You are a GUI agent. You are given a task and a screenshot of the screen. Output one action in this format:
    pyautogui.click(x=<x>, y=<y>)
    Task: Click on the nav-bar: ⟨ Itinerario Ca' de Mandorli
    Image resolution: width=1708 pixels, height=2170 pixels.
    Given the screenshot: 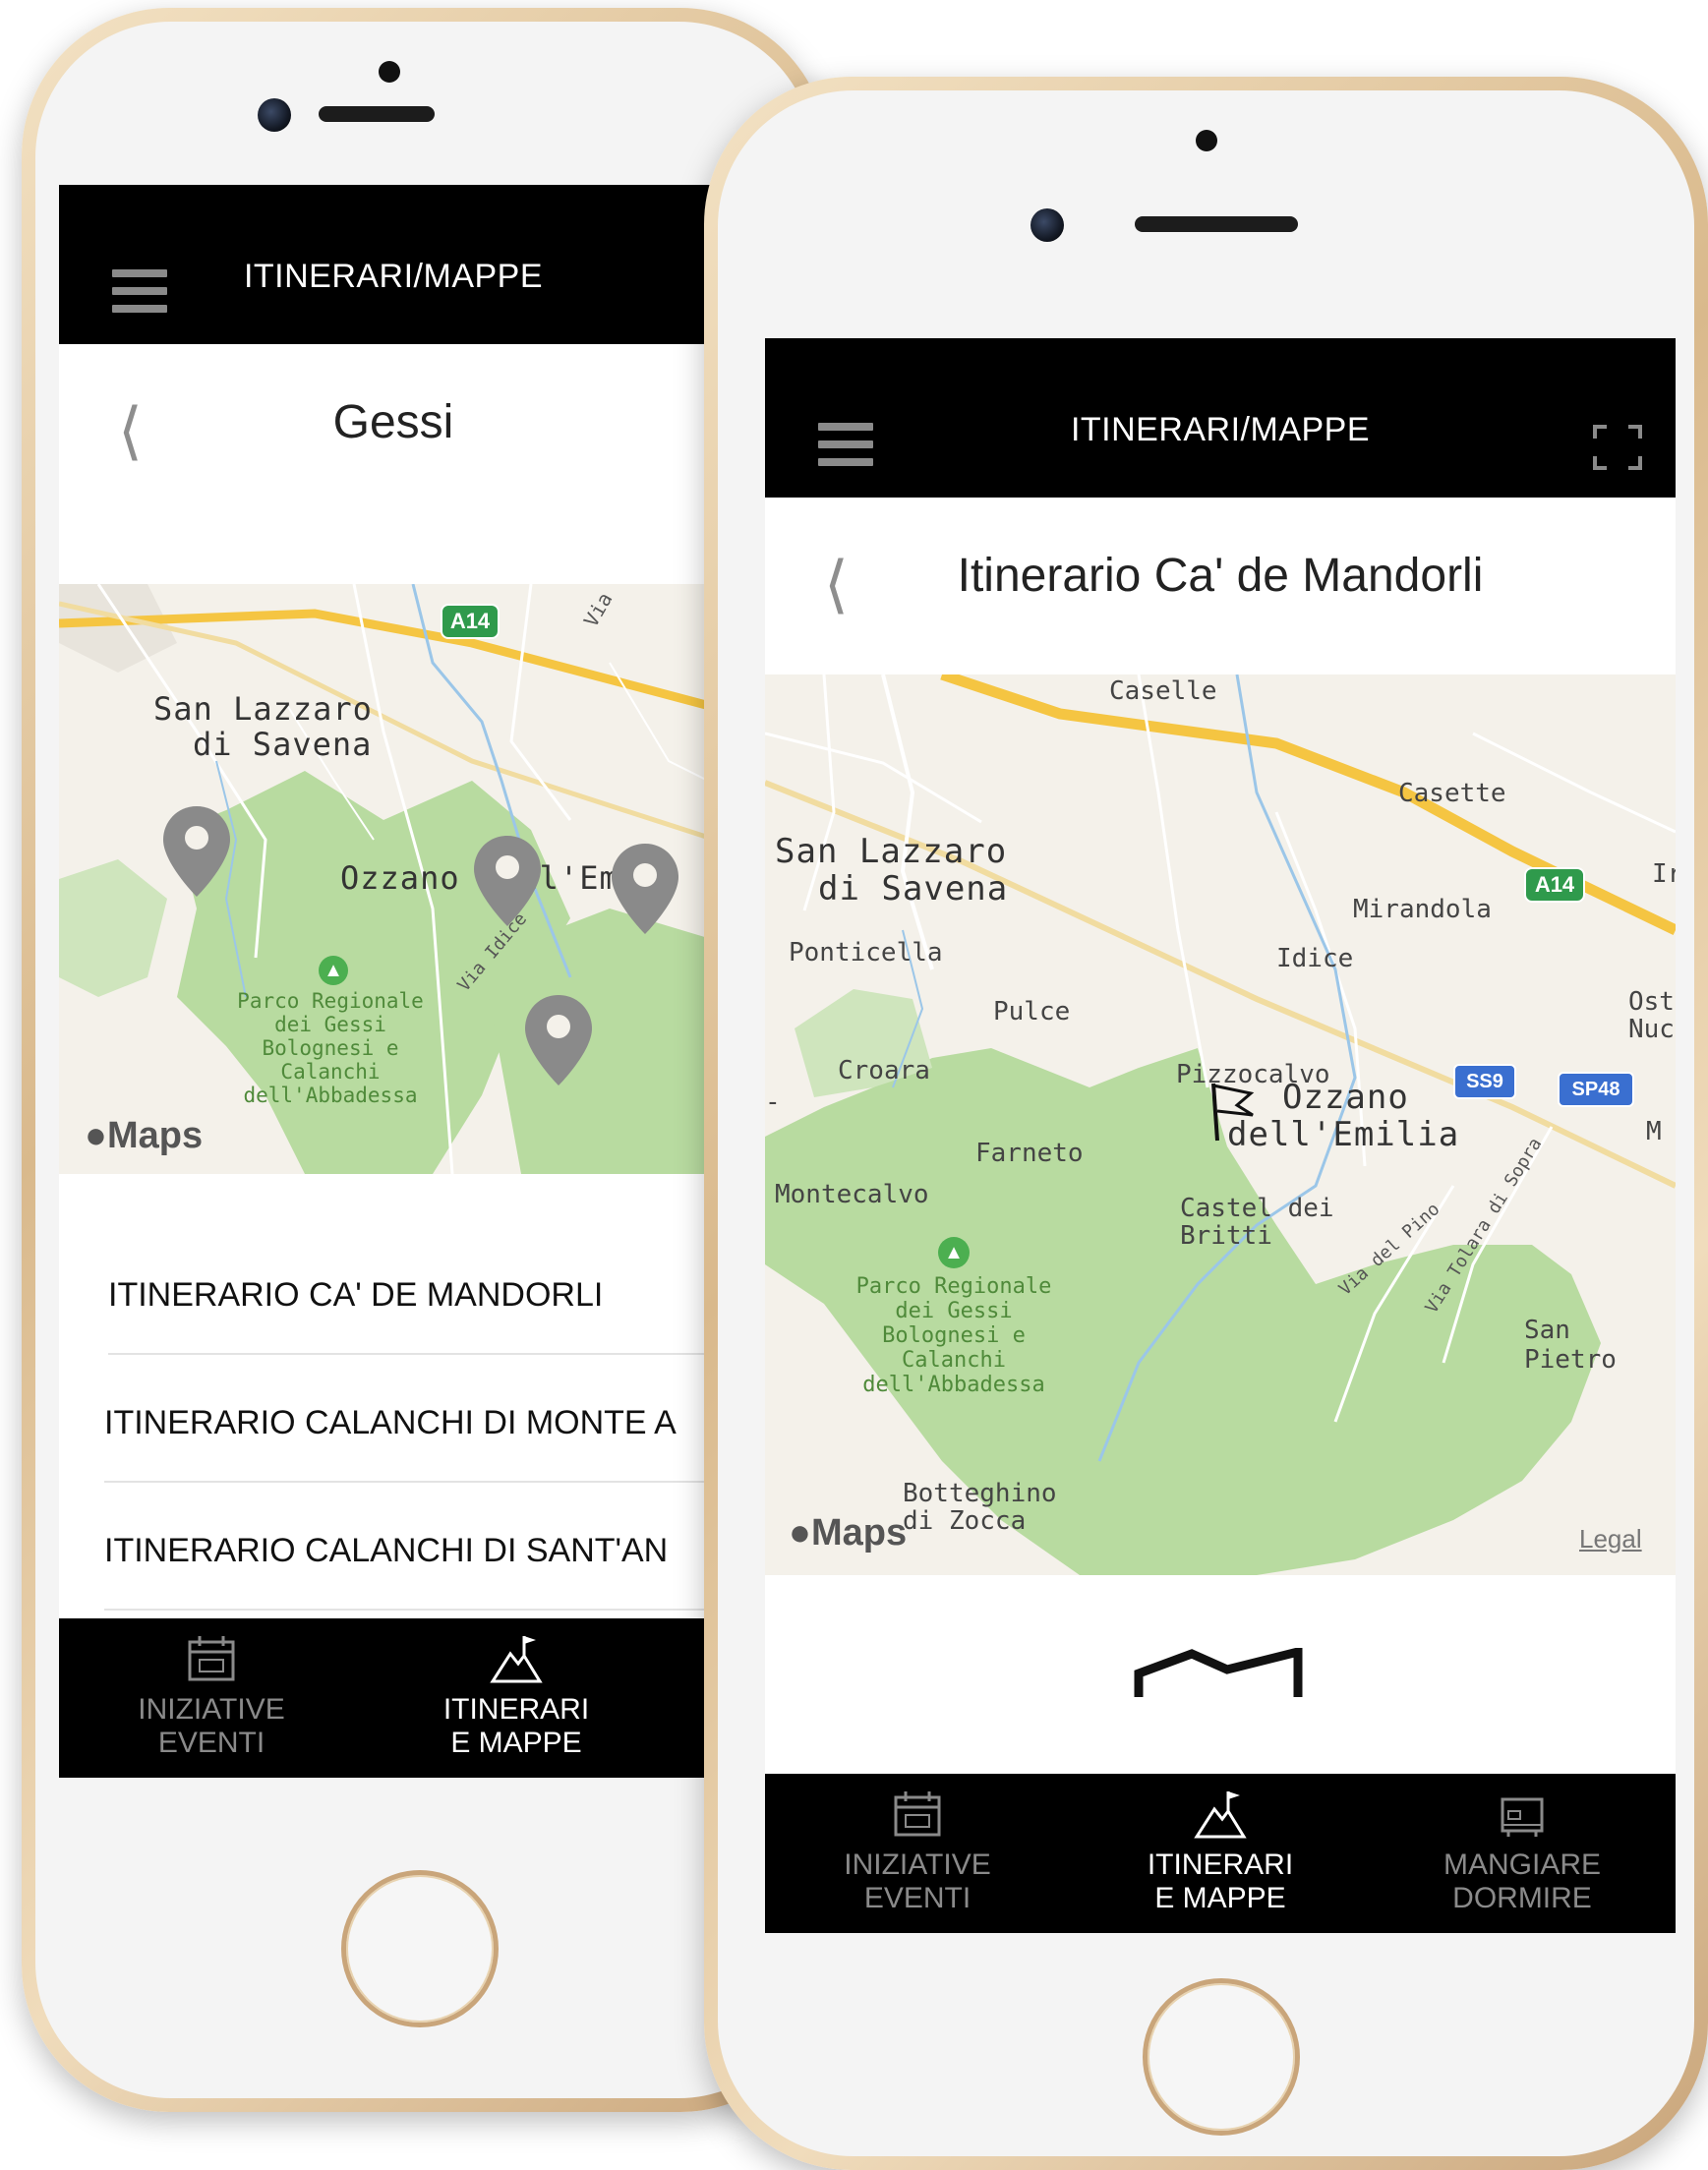 What is the action you would take?
    pyautogui.click(x=1220, y=586)
    